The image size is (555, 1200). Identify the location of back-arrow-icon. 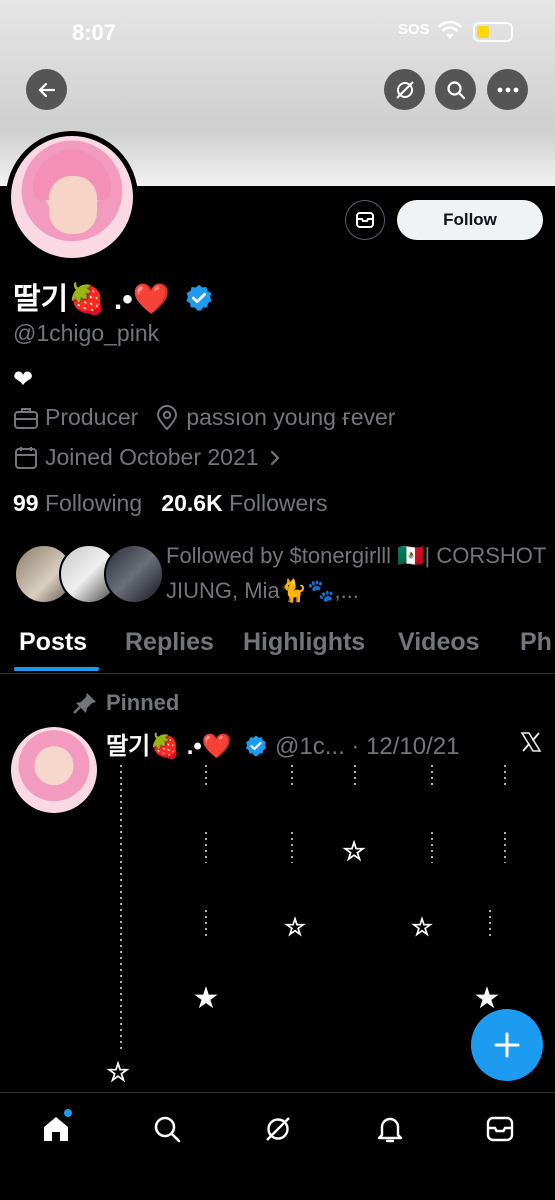
(46, 89).